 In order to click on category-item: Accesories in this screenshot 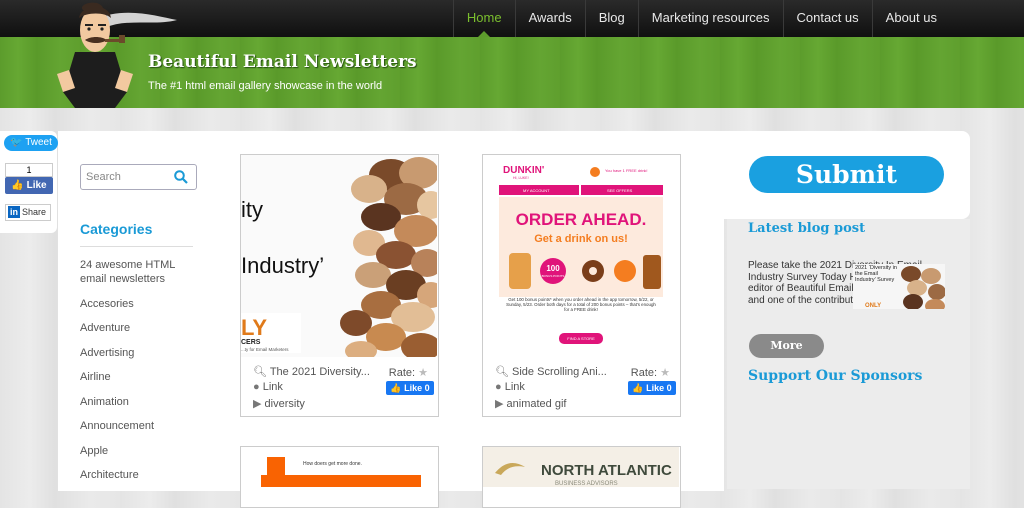, I will do `click(140, 304)`.